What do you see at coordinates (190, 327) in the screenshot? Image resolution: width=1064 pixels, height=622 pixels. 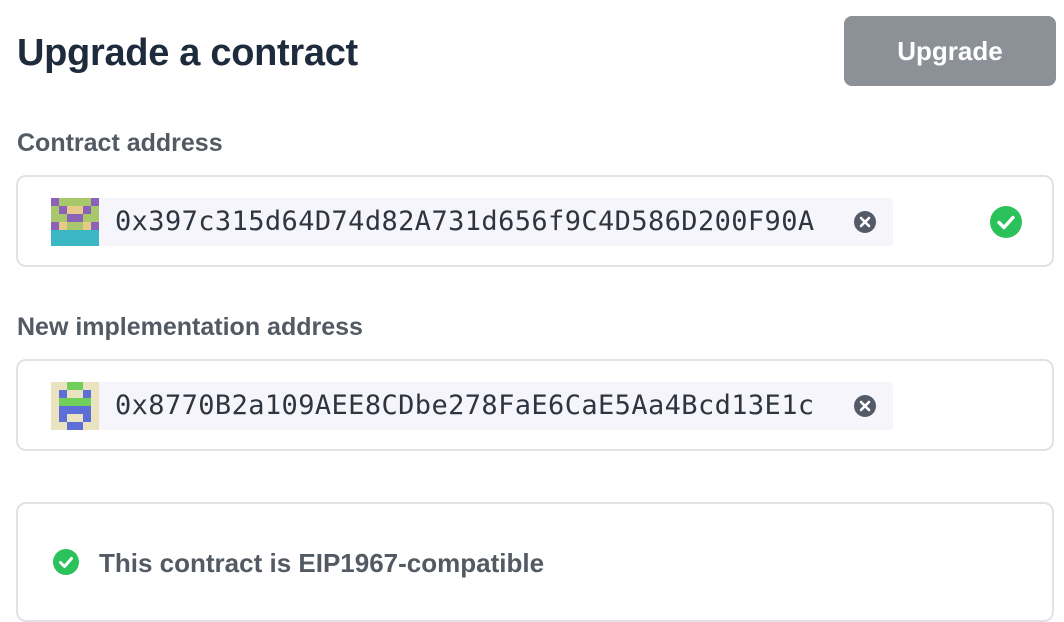 I see `implementation-address-label: New implementation address` at bounding box center [190, 327].